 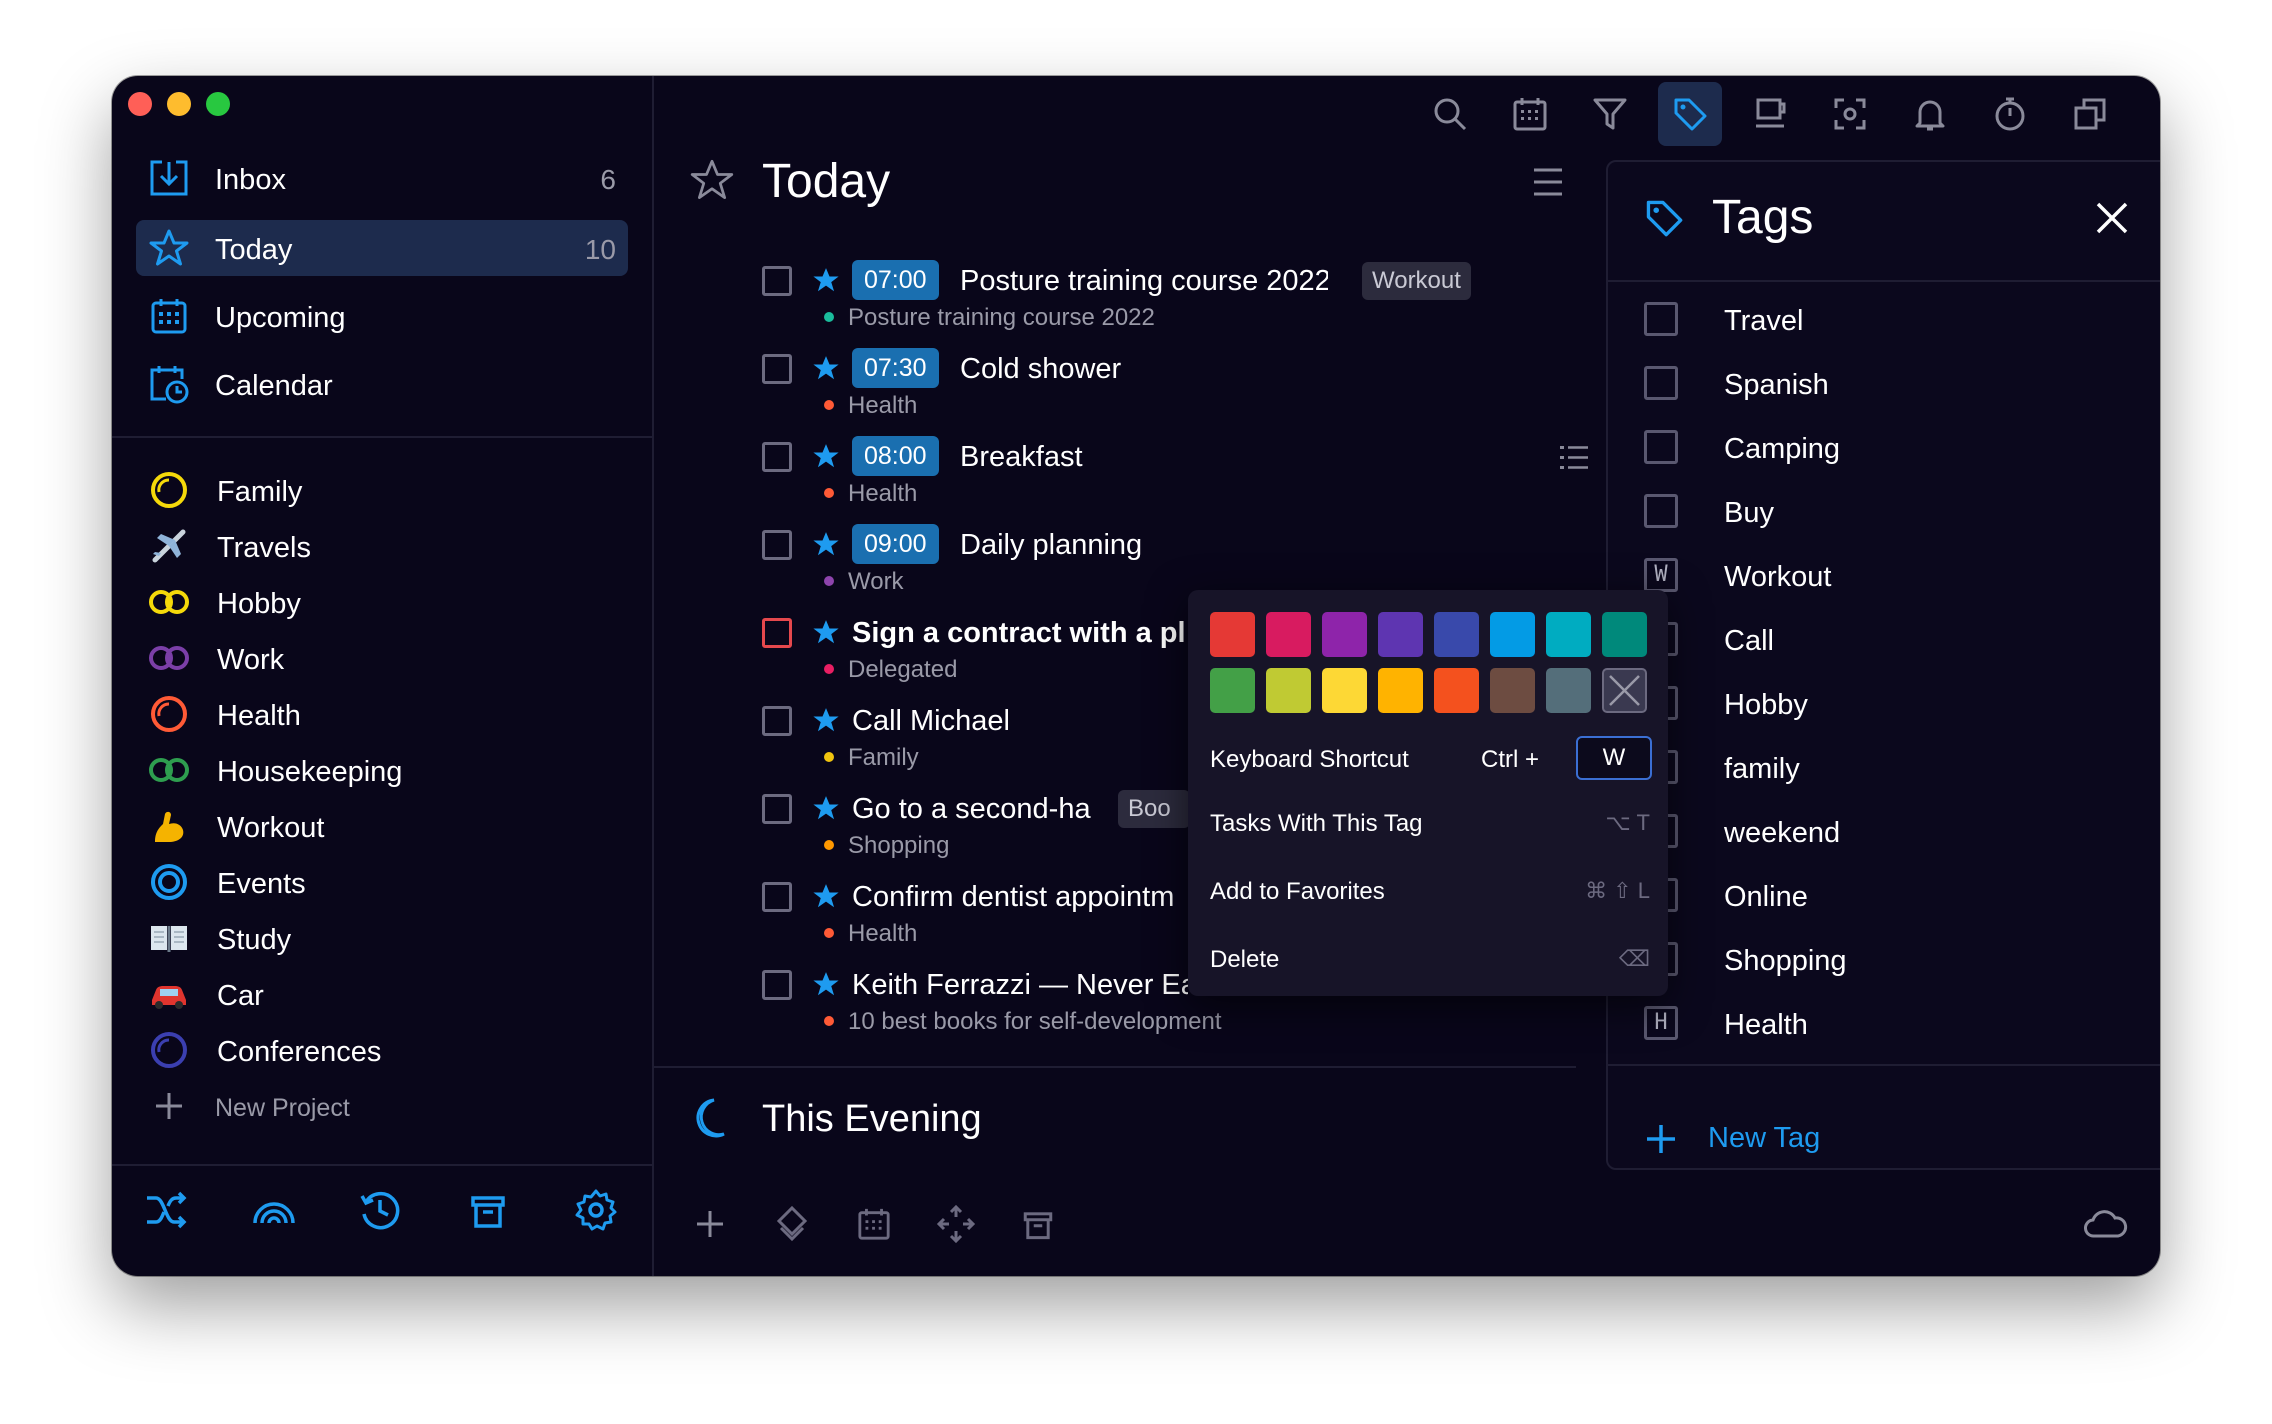 I want to click on tag-row-weekend: weekend, so click(x=1894, y=832).